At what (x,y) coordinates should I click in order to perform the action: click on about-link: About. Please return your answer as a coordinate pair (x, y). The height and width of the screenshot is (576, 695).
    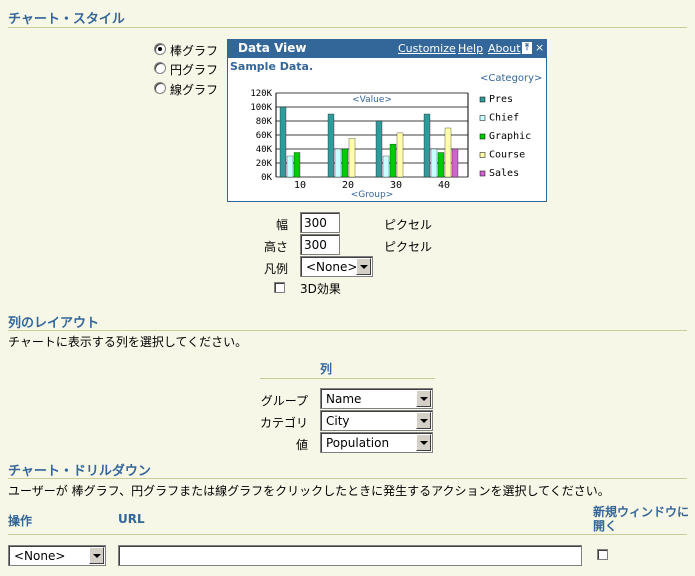
    Looking at the image, I should click on (504, 48).